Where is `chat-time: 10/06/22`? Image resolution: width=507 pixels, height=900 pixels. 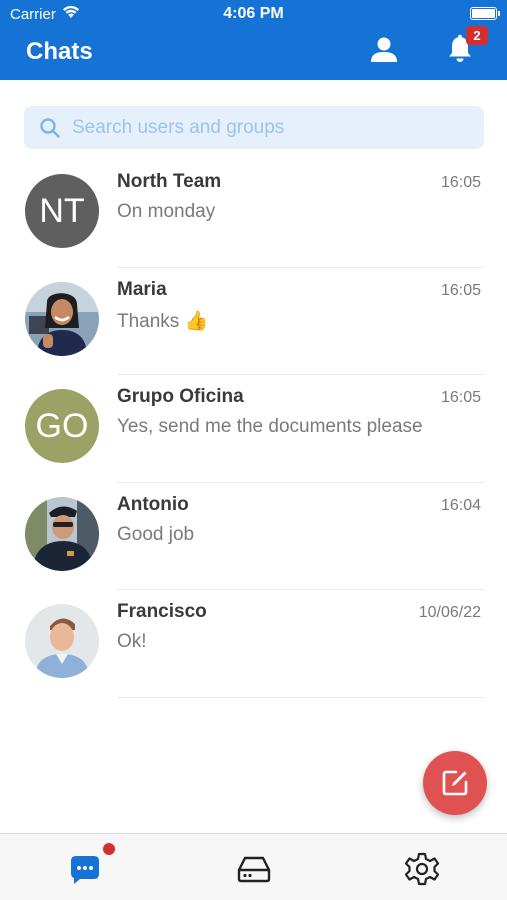
chat-time: 10/06/22 is located at coordinates (449, 612).